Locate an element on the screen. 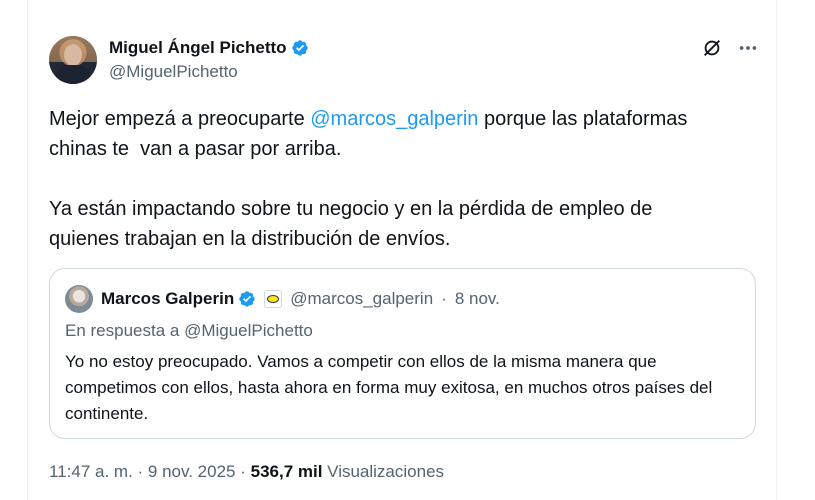 This screenshot has height=500, width=815. quoted-handle: @marcos_galperin is located at coordinates (361, 299).